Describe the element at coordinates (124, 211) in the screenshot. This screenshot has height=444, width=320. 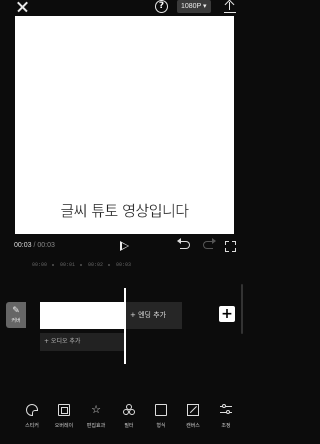
I see `preview-caption: 글씨 튜토 영상입니다` at that location.